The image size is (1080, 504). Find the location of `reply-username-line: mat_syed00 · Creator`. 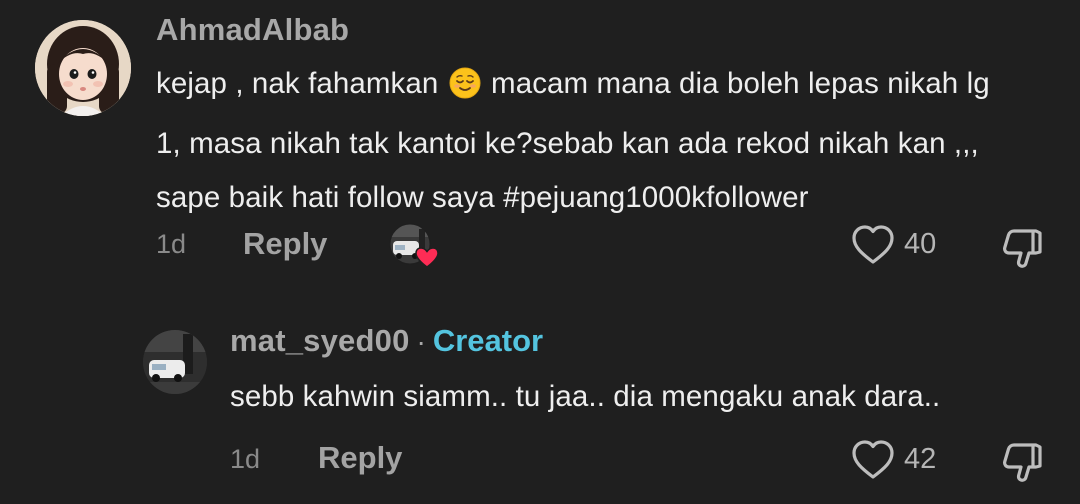

reply-username-line: mat_syed00 · Creator is located at coordinates (386, 341).